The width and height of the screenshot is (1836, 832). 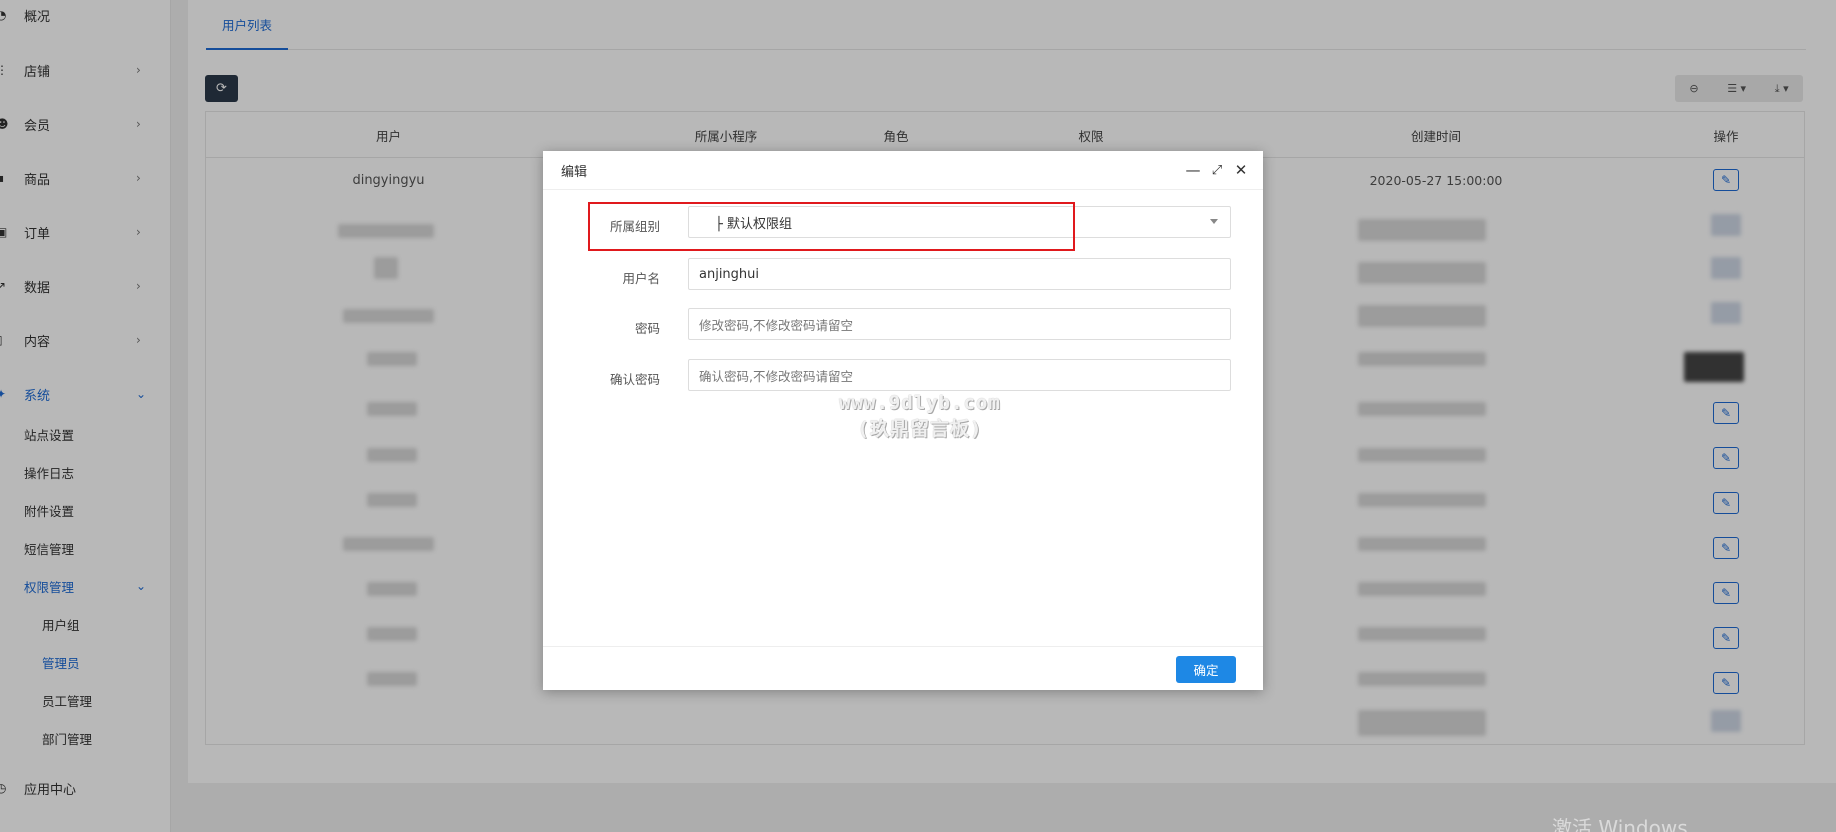 I want to click on dialog-title: 编辑, so click(x=574, y=172).